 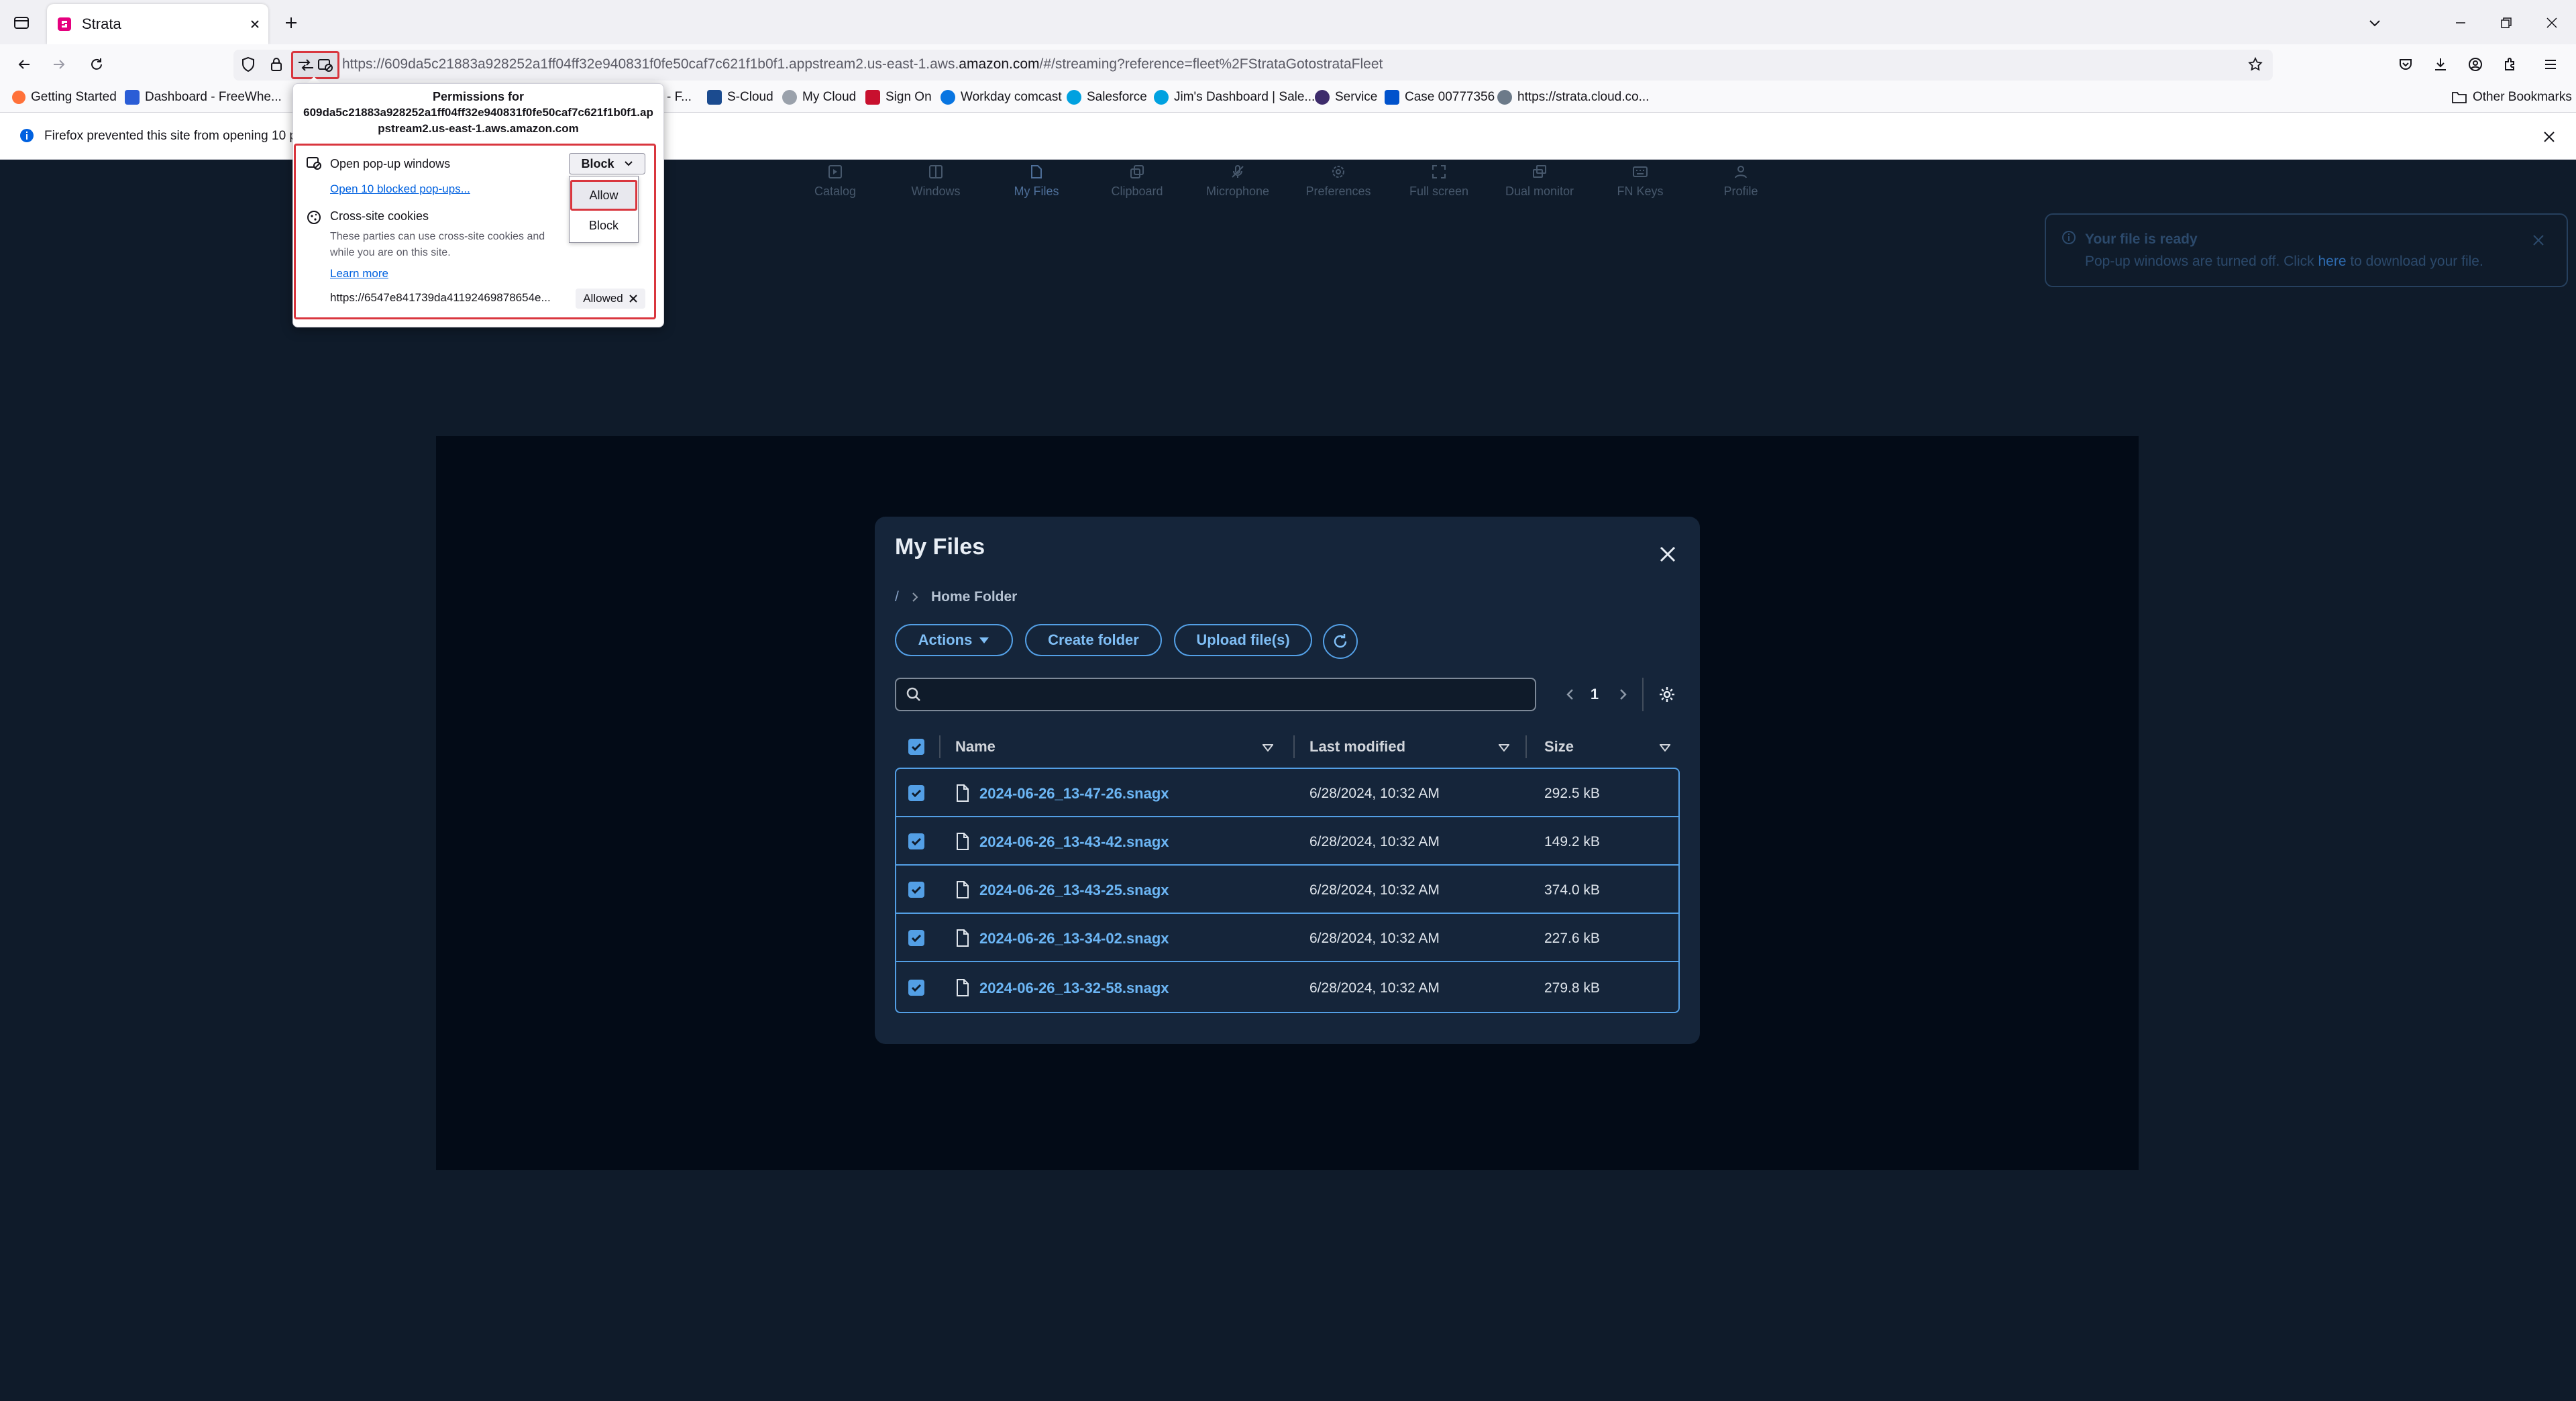 What do you see at coordinates (1622, 694) in the screenshot?
I see `next-page-icon` at bounding box center [1622, 694].